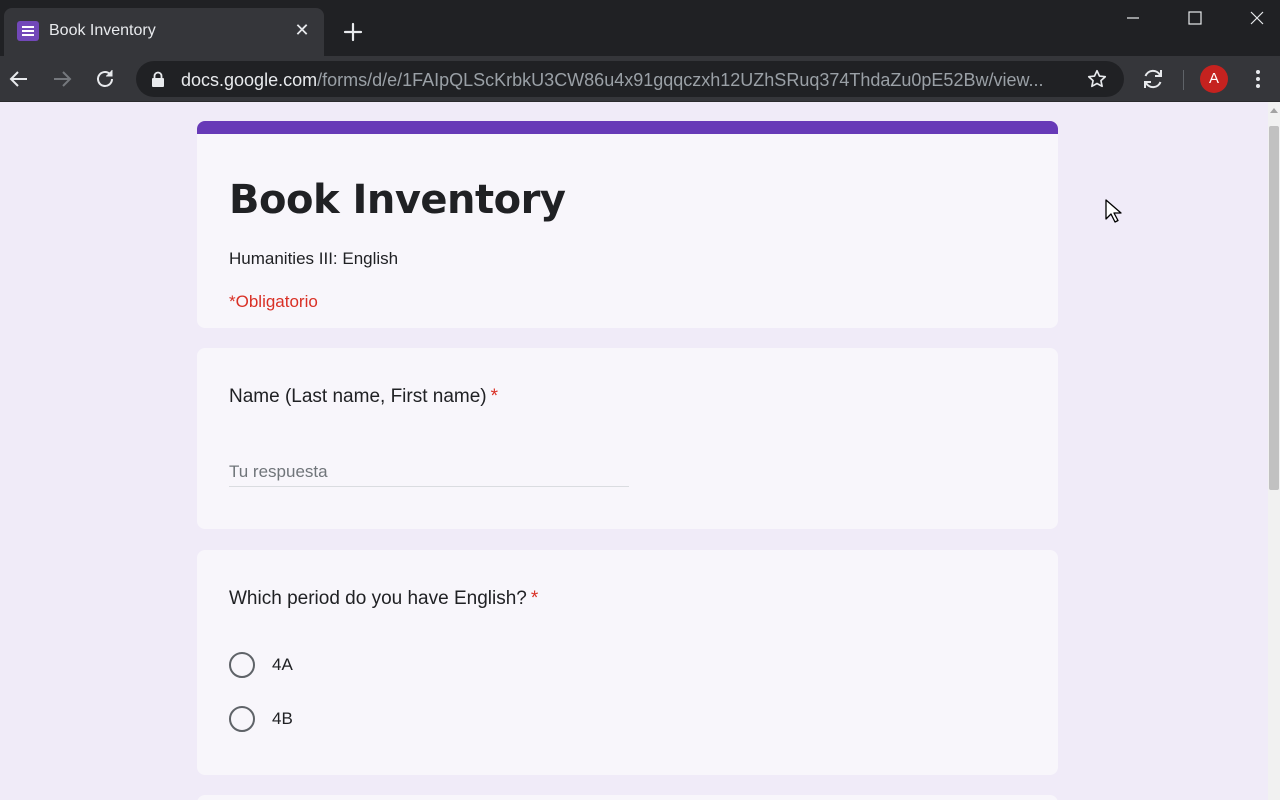  Describe the element at coordinates (1153, 79) in the screenshot. I see `sync-icon` at that location.